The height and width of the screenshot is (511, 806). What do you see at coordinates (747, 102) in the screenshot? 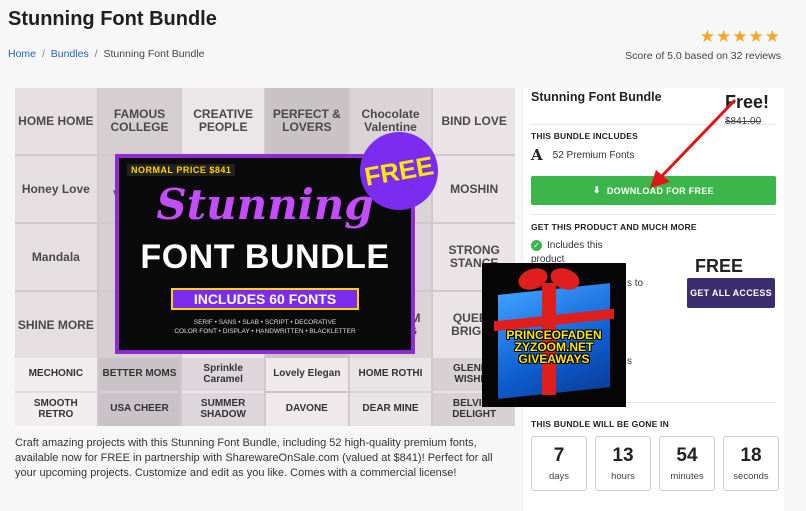
I see `price-free-label: Free!` at bounding box center [747, 102].